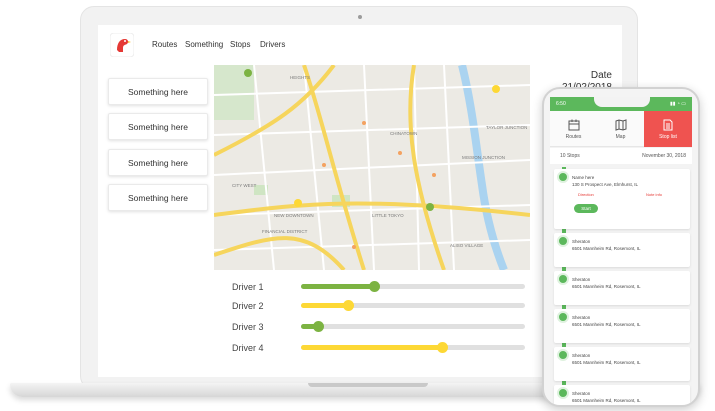  What do you see at coordinates (388, 215) in the screenshot?
I see `map-label-little-tokyo: LITTLE TOKYO` at bounding box center [388, 215].